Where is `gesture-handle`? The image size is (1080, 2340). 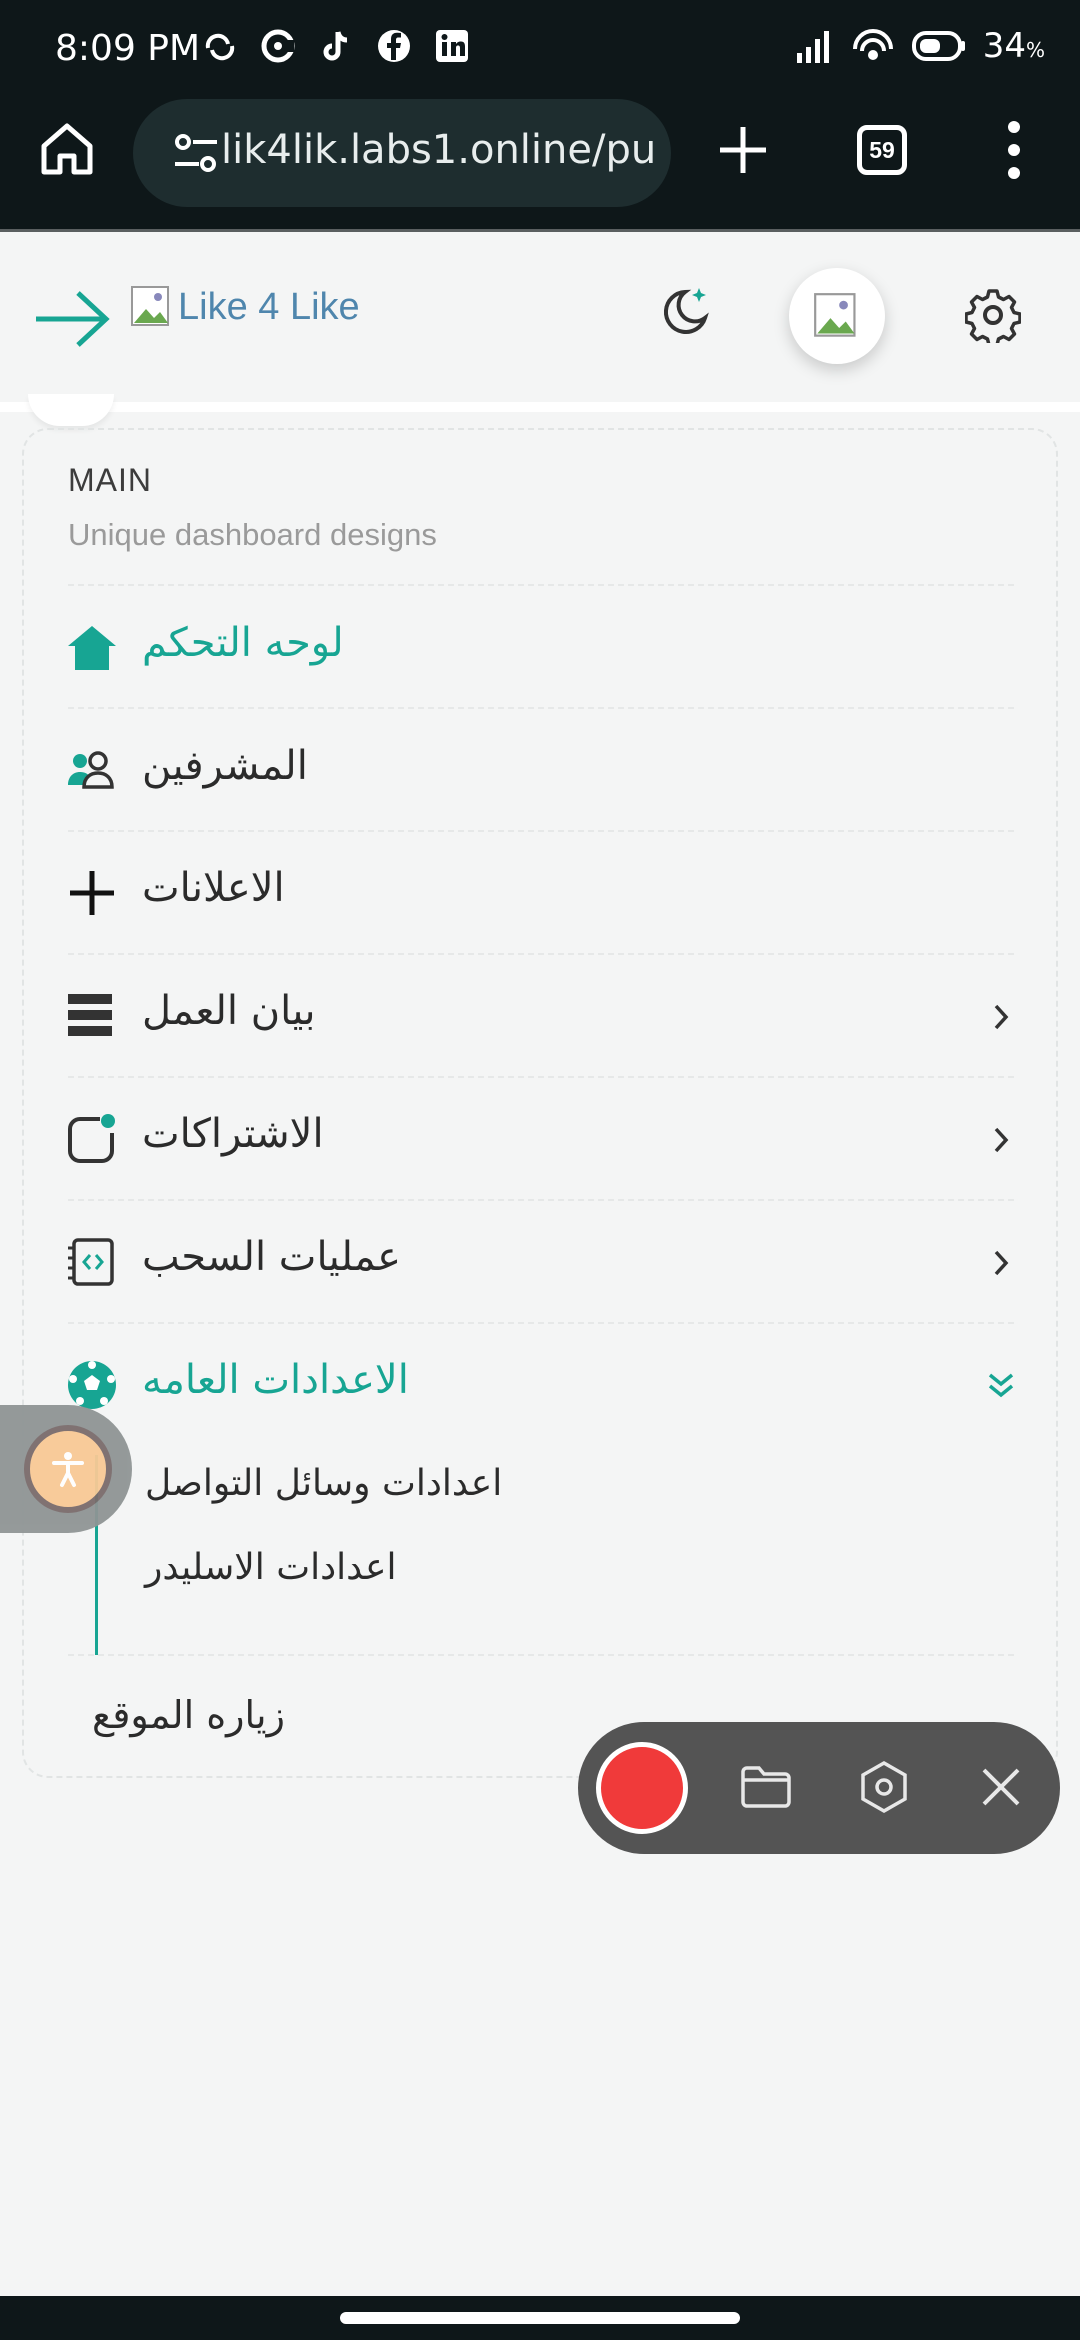 gesture-handle is located at coordinates (540, 2318).